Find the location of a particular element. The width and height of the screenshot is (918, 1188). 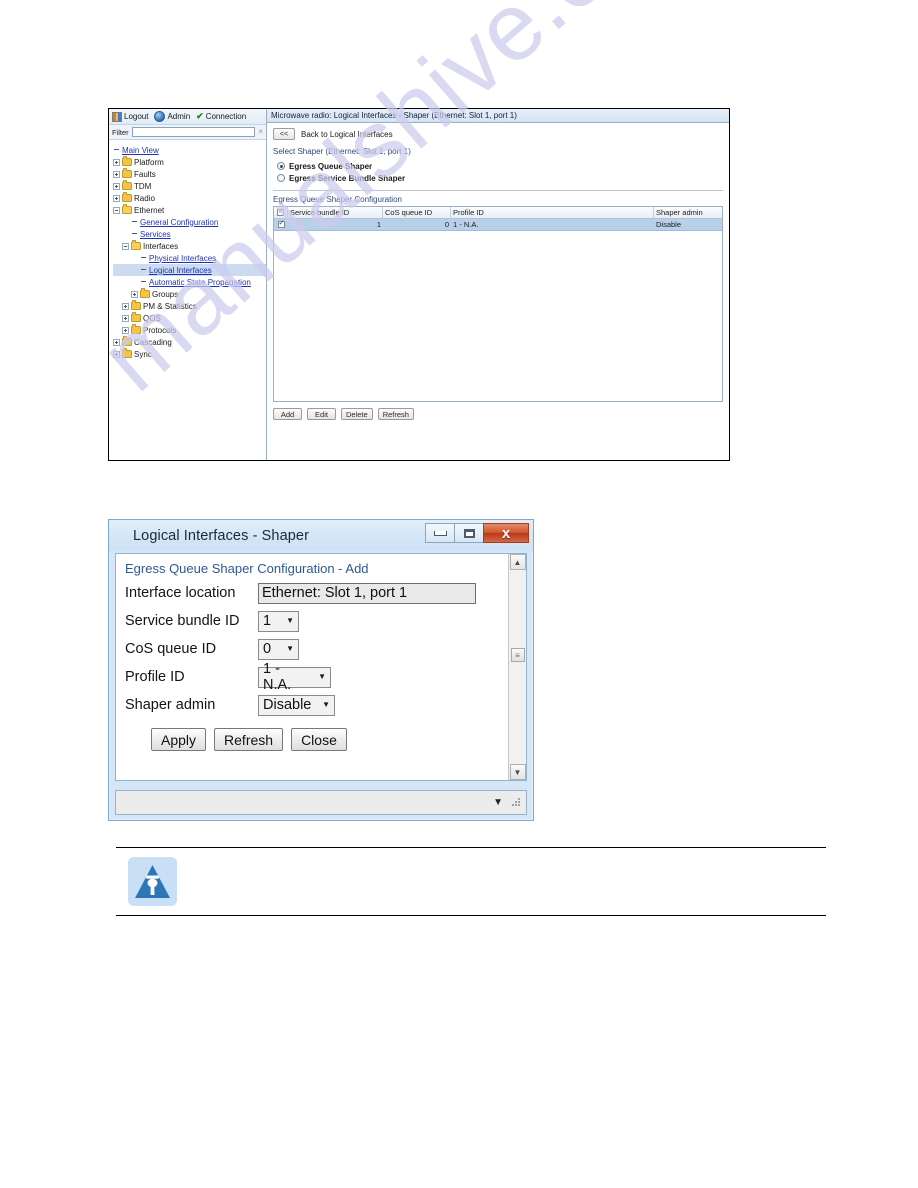

logout-label: Logout is located at coordinates (136, 116).